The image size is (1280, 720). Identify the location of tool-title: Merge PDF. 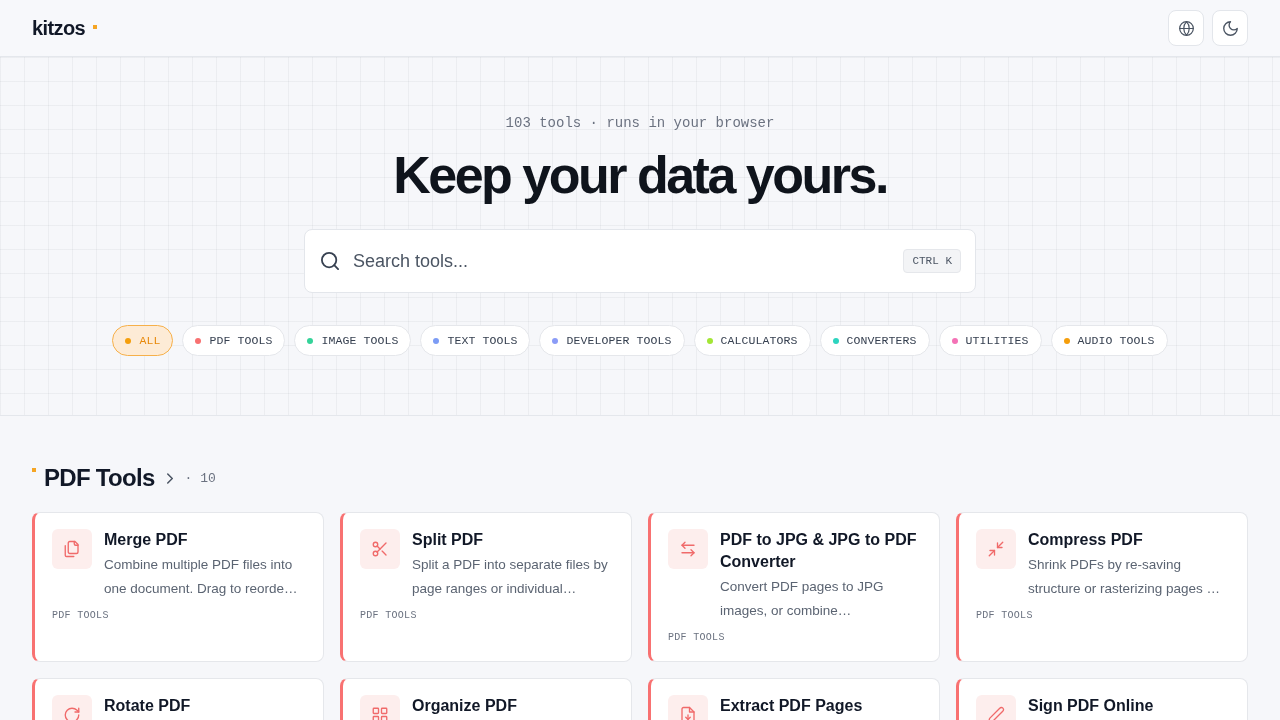
(146, 540).